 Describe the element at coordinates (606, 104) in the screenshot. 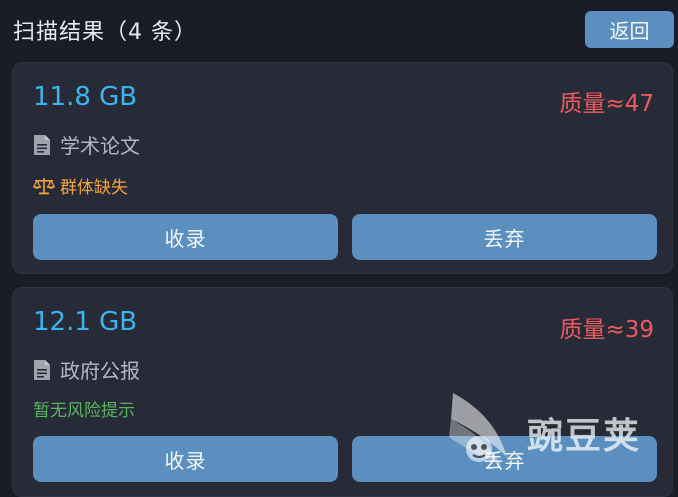

I see `quality-score: 质量≈47` at that location.